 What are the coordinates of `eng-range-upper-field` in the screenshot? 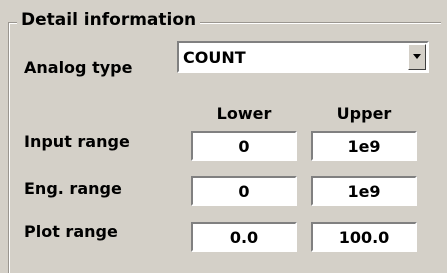 It's located at (364, 191).